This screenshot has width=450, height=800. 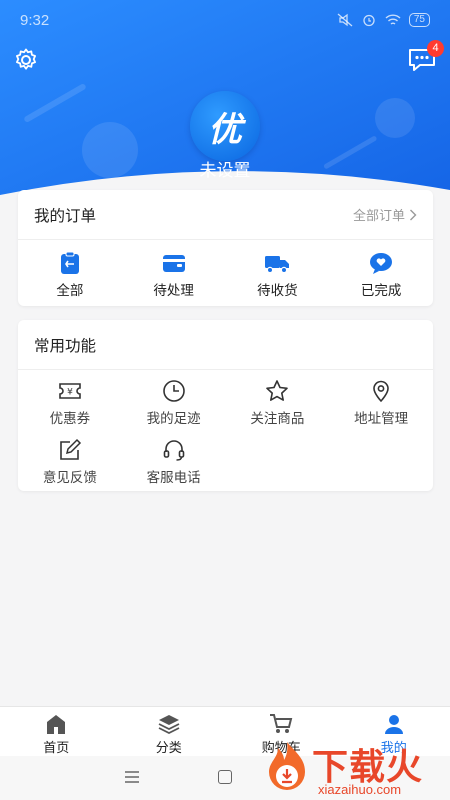 I want to click on alarm-icon, so click(x=369, y=20).